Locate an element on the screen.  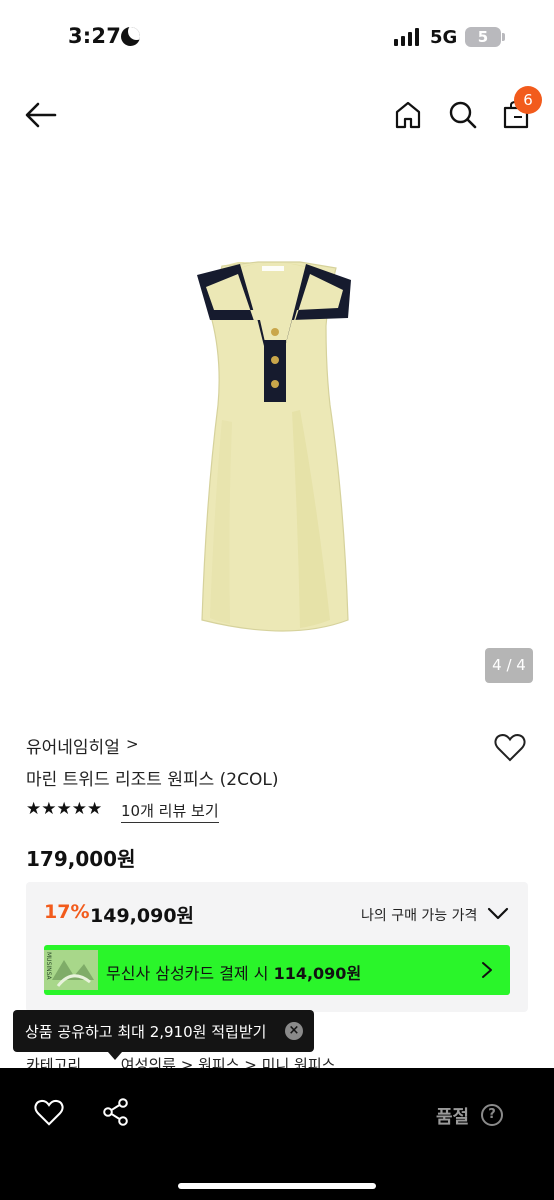
battery-icon: 5 is located at coordinates (483, 37).